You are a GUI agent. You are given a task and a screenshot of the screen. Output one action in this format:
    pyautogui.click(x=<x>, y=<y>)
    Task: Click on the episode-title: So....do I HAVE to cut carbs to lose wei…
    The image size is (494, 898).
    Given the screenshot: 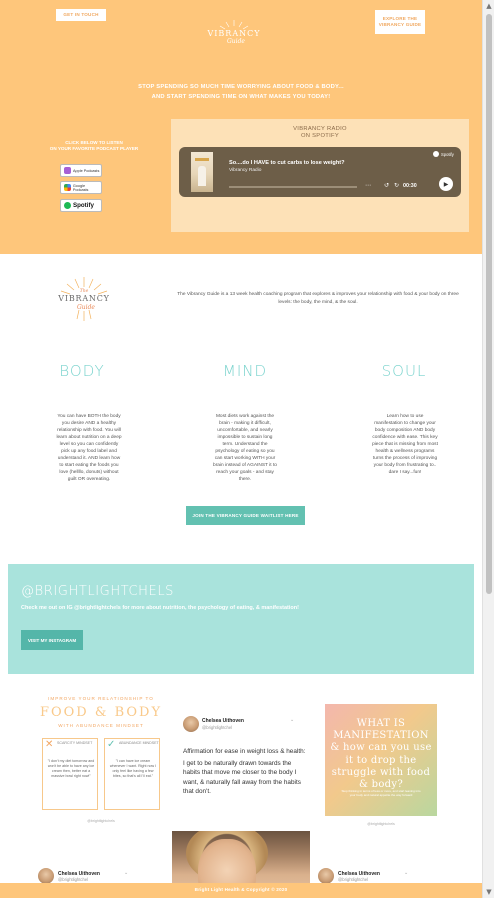 What is the action you would take?
    pyautogui.click(x=287, y=163)
    